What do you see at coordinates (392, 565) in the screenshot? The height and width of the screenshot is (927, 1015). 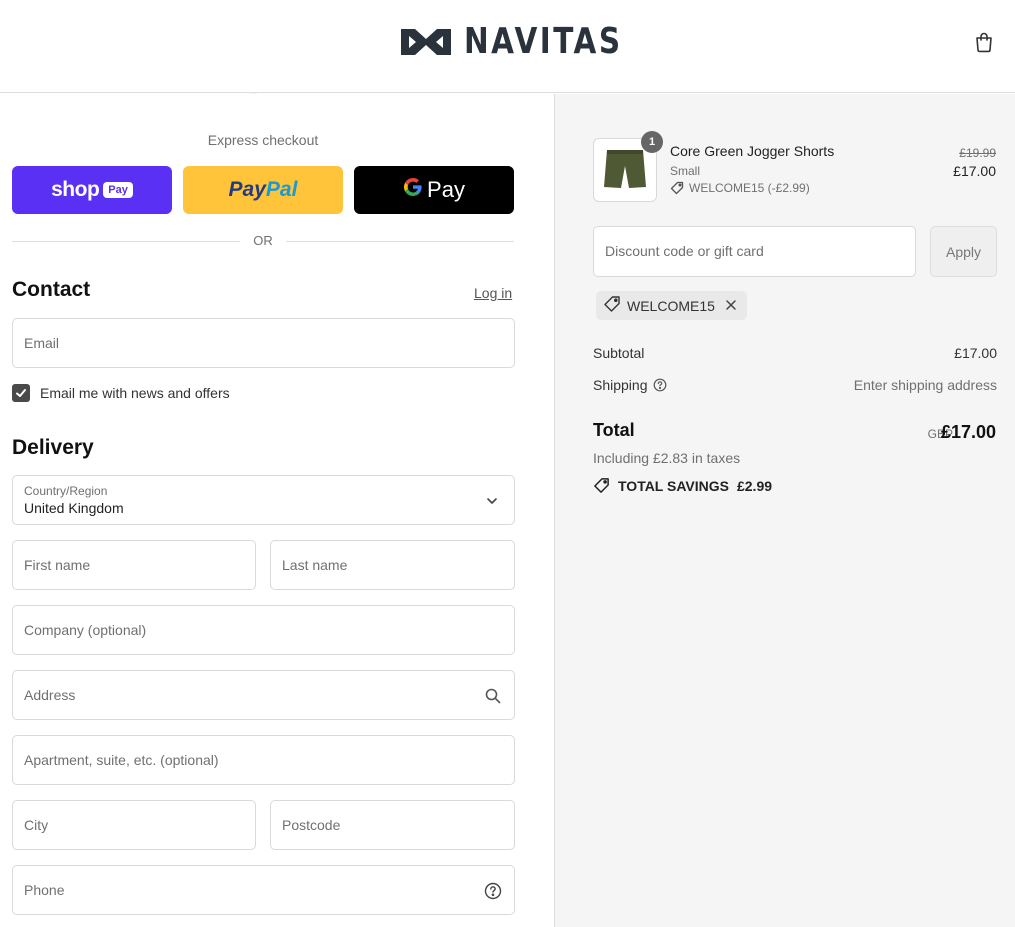 I see `last-name-field: Last name` at bounding box center [392, 565].